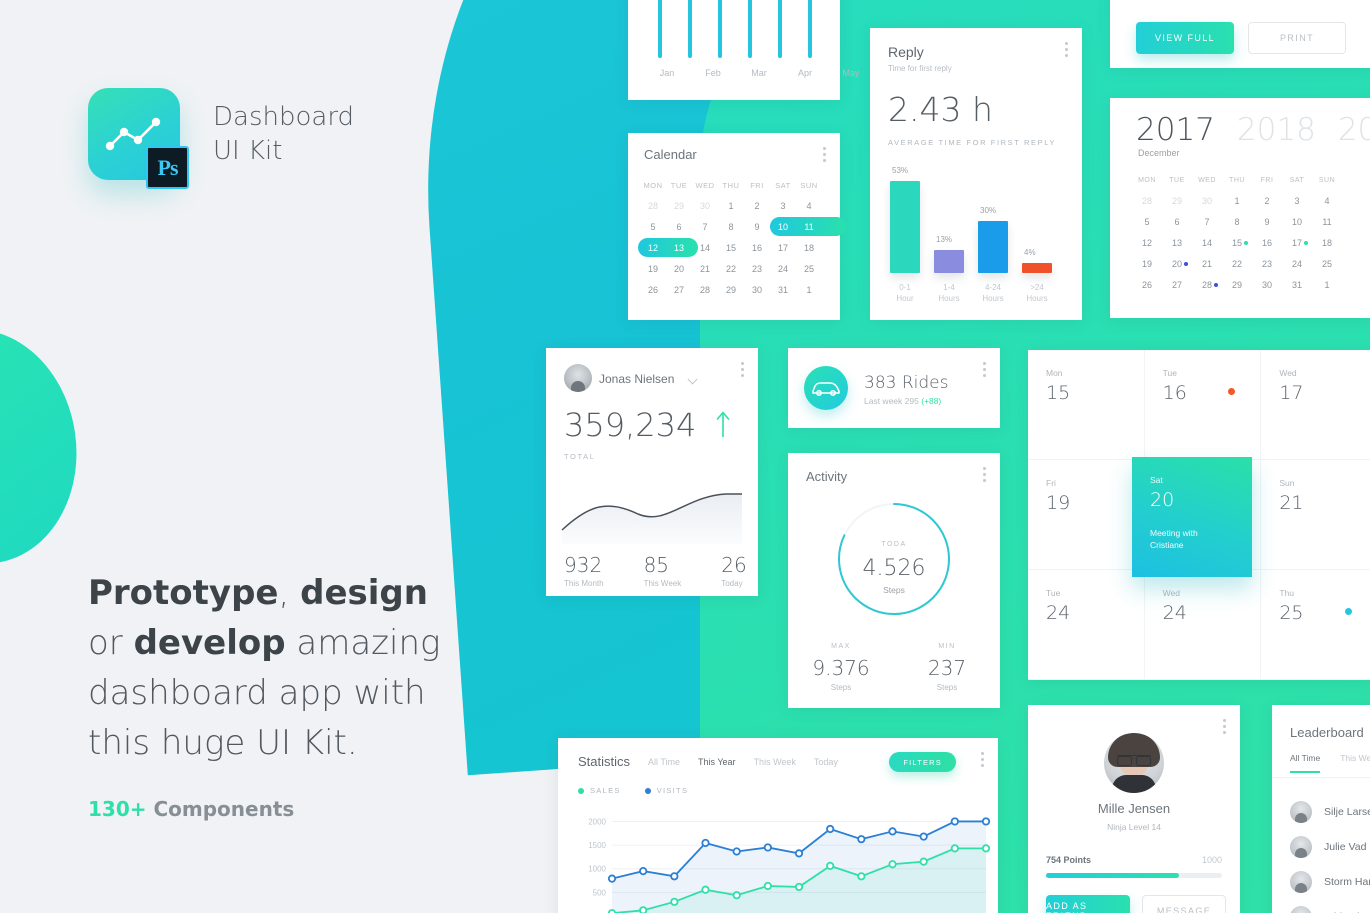  I want to click on week-day-cell: Mon 15, so click(1086, 405).